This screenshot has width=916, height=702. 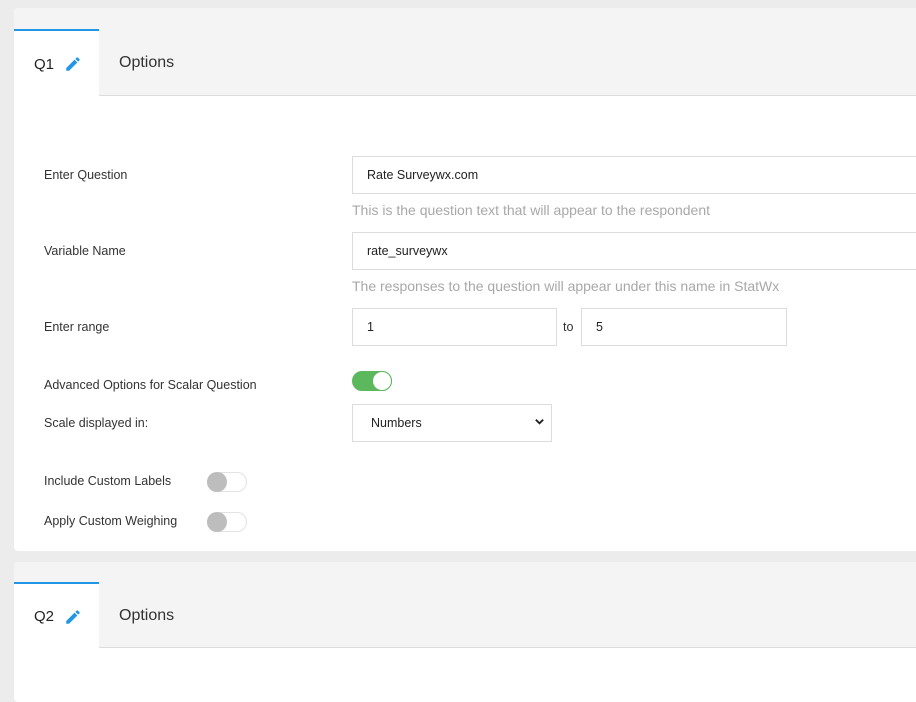 What do you see at coordinates (452, 423) in the screenshot?
I see `scale-displayed-select: Numbers` at bounding box center [452, 423].